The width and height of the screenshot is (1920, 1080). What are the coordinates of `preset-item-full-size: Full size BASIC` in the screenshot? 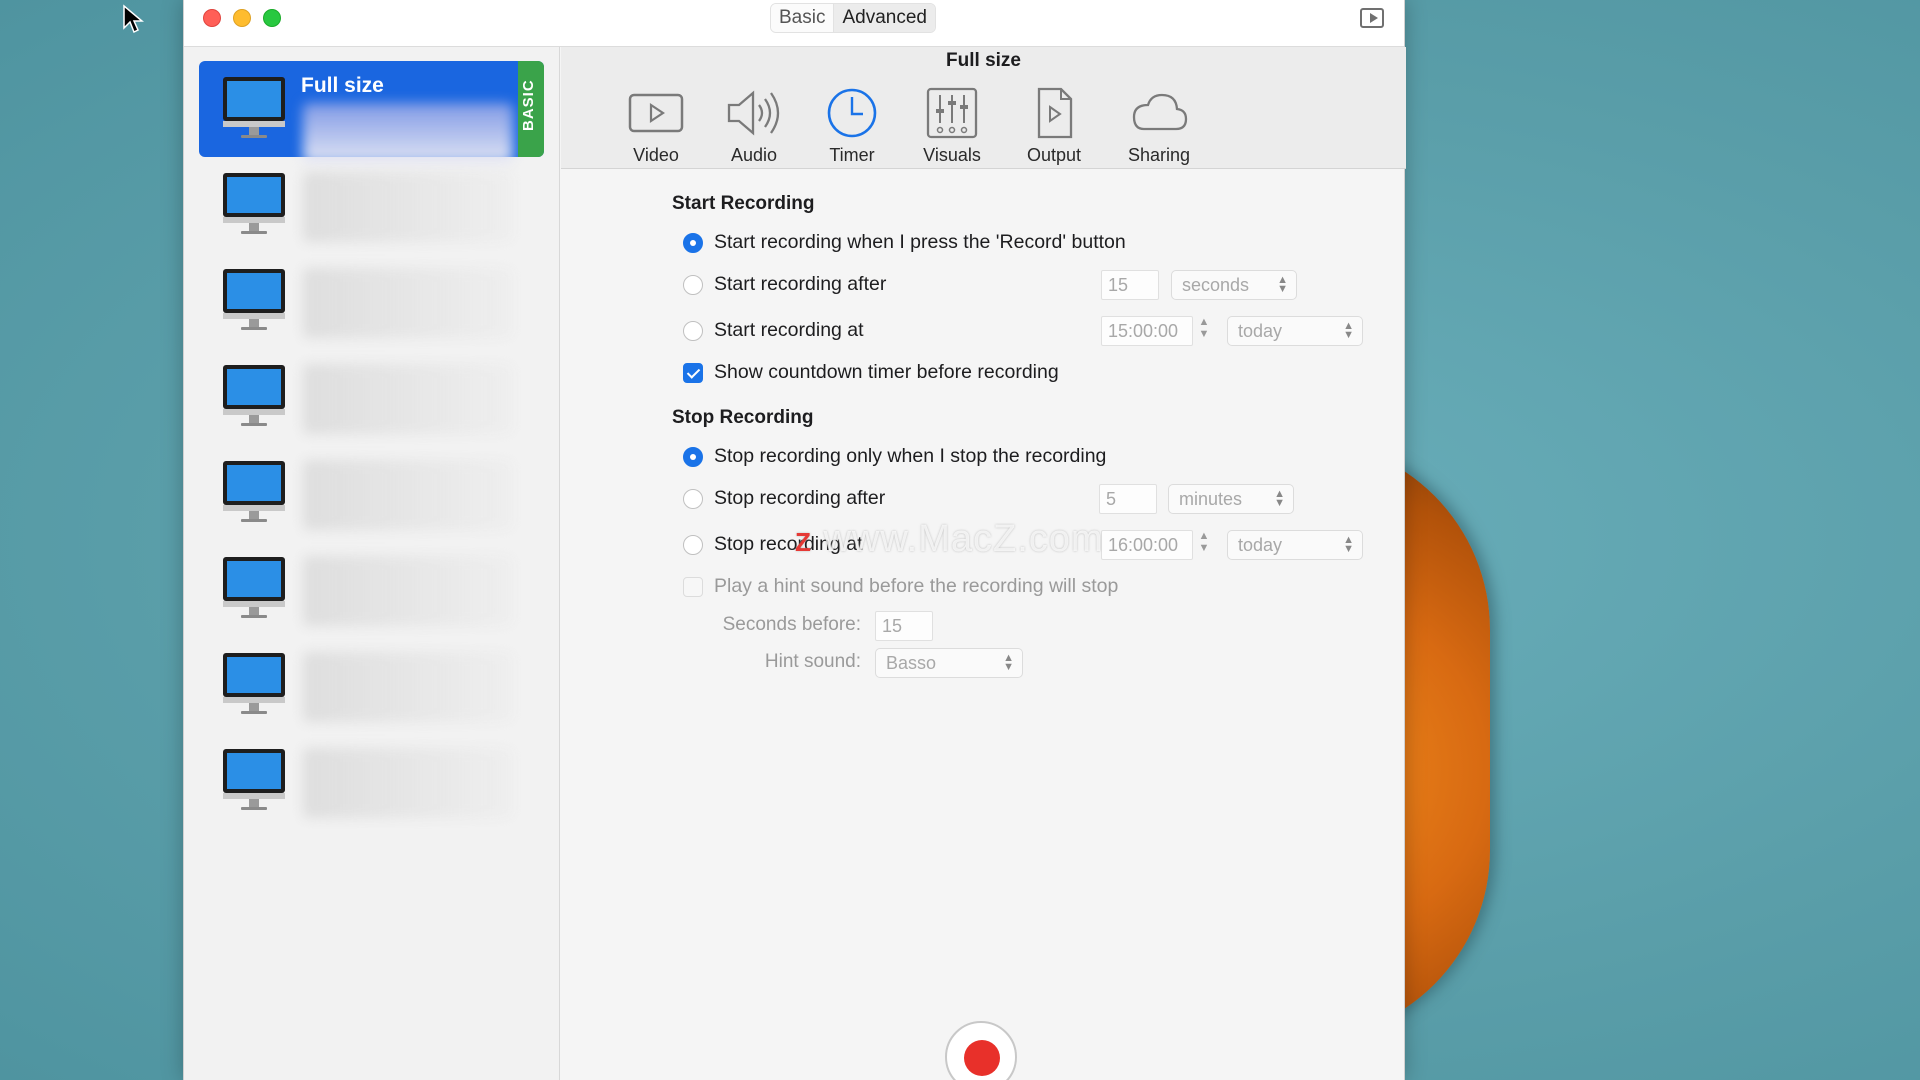 It's located at (371, 112).